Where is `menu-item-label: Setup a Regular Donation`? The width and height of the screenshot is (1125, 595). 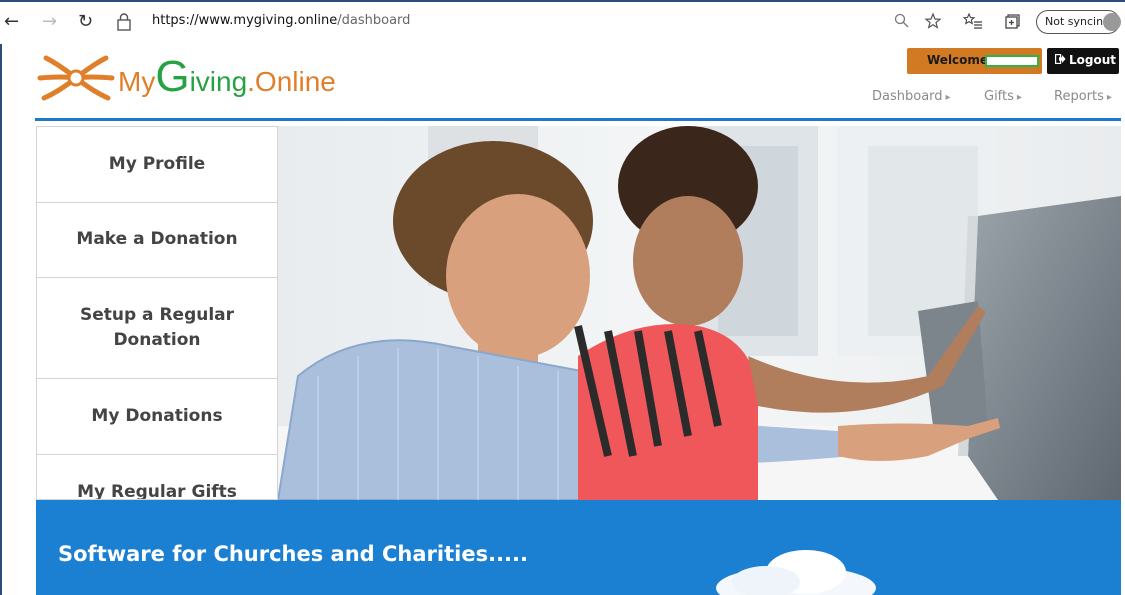 menu-item-label: Setup a Regular Donation is located at coordinates (157, 327).